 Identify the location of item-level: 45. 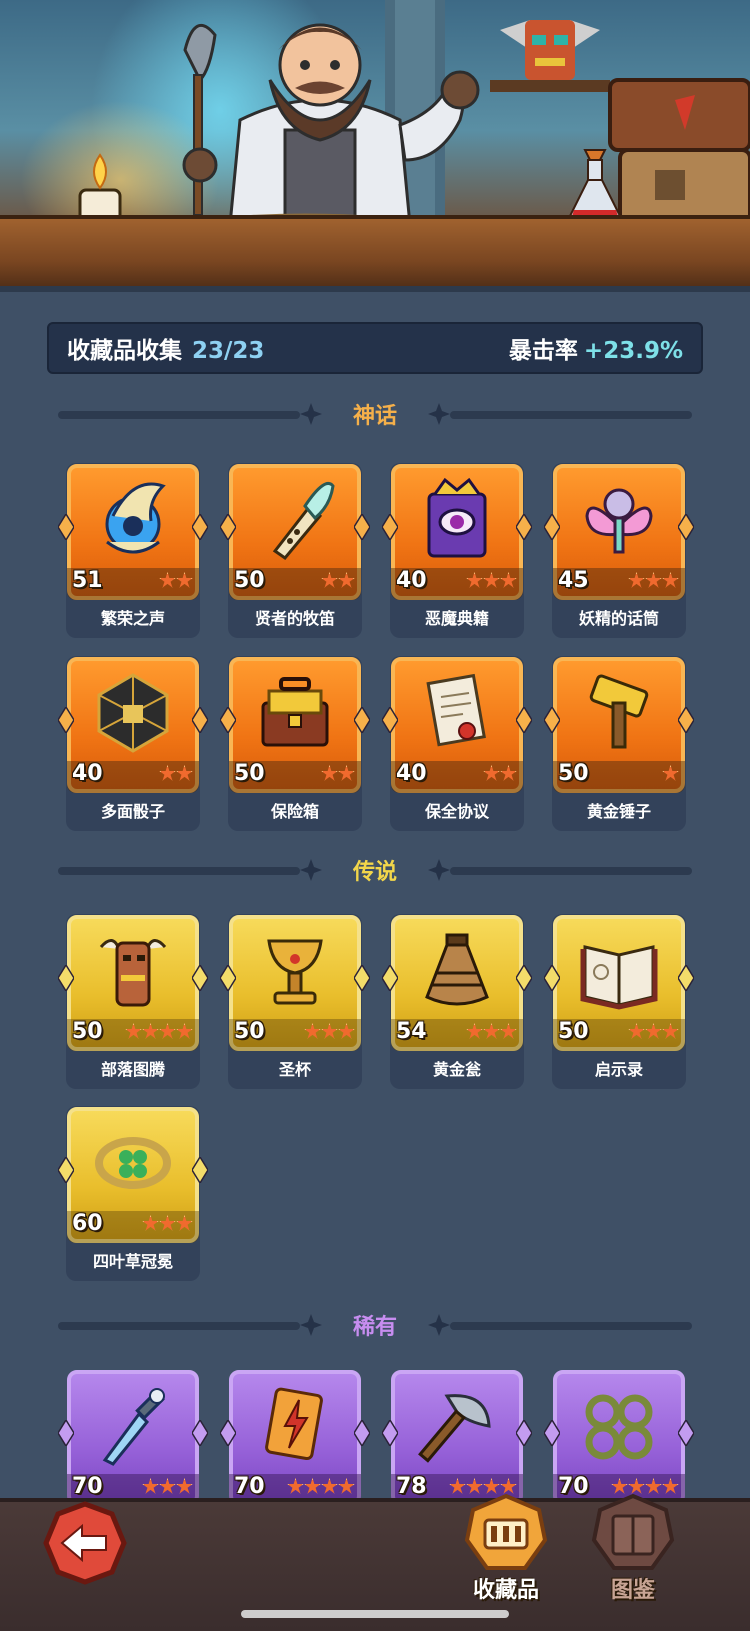
(573, 580).